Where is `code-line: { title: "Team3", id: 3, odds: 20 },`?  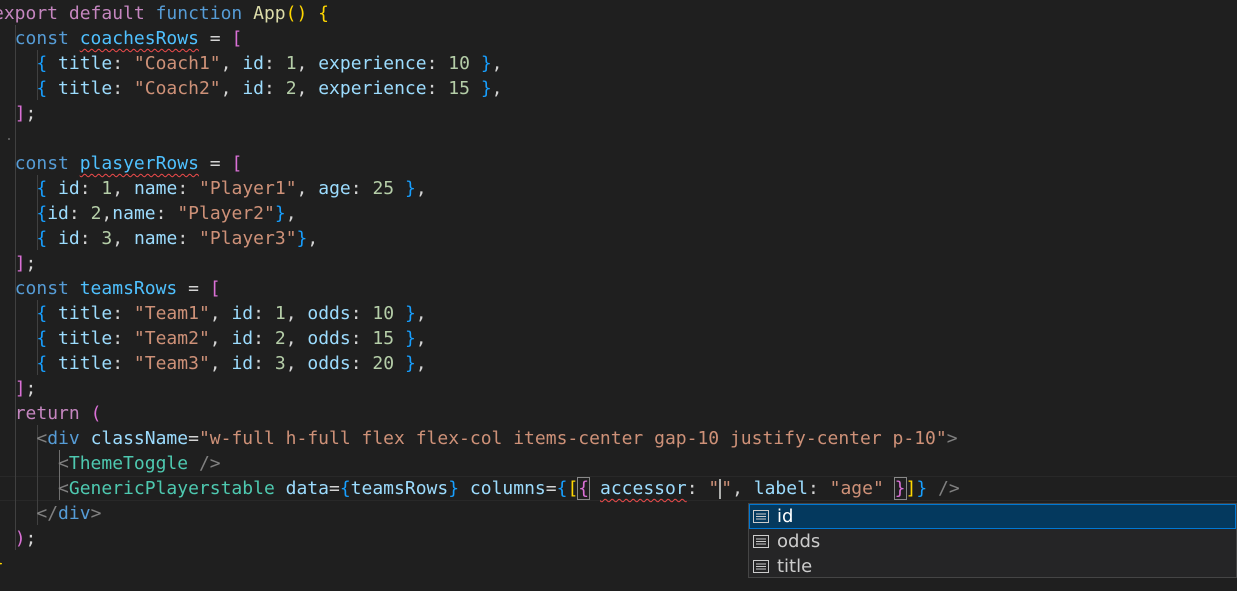
code-line: { title: "Team3", id: 3, odds: 20 }, is located at coordinates (213, 363).